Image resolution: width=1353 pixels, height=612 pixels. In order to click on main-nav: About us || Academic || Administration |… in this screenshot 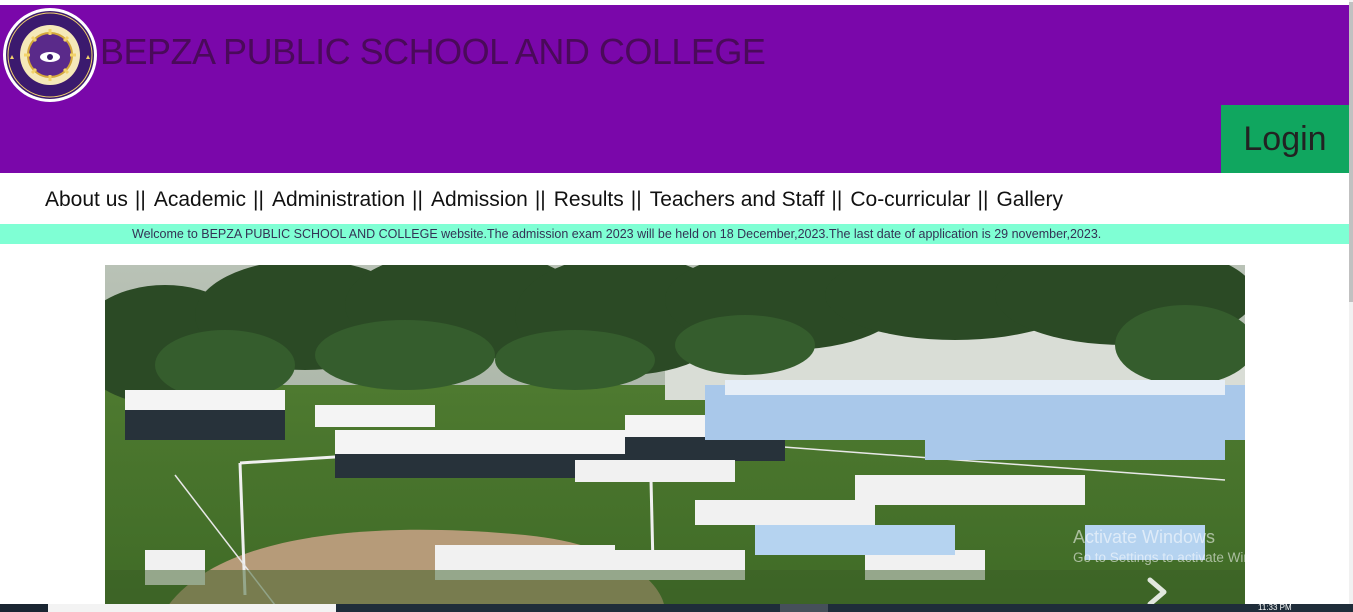, I will do `click(554, 200)`.